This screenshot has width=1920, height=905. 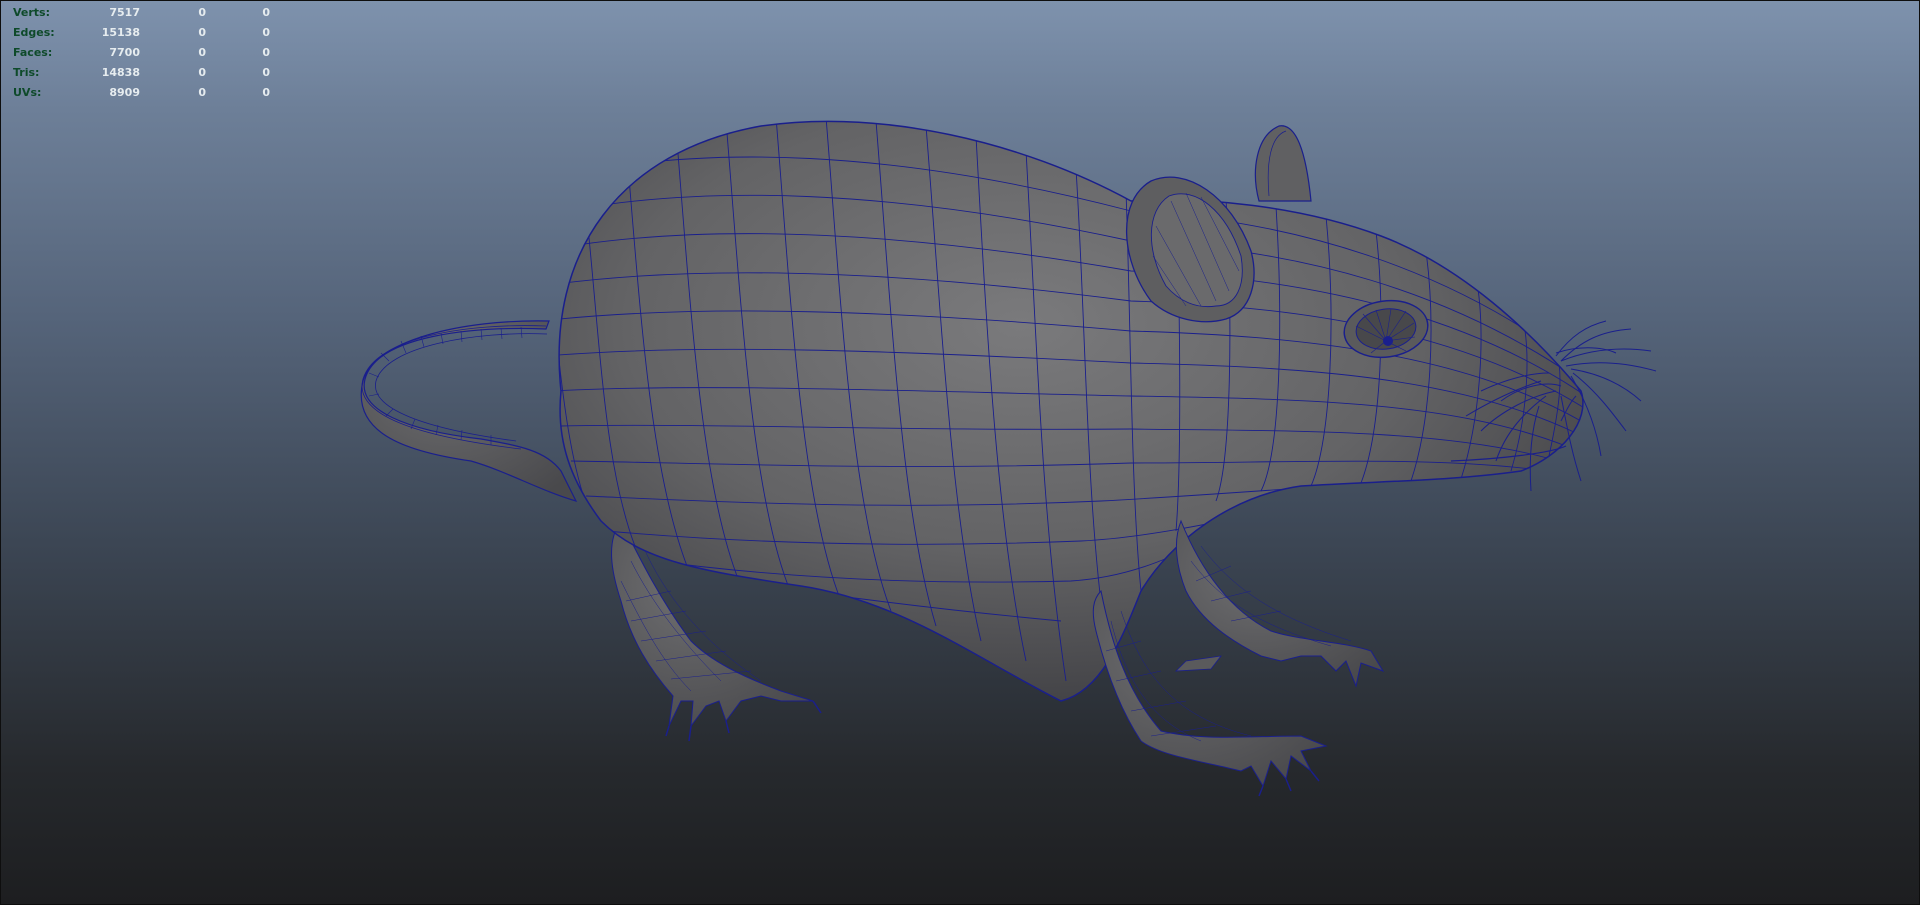 I want to click on tail, so click(x=469, y=411).